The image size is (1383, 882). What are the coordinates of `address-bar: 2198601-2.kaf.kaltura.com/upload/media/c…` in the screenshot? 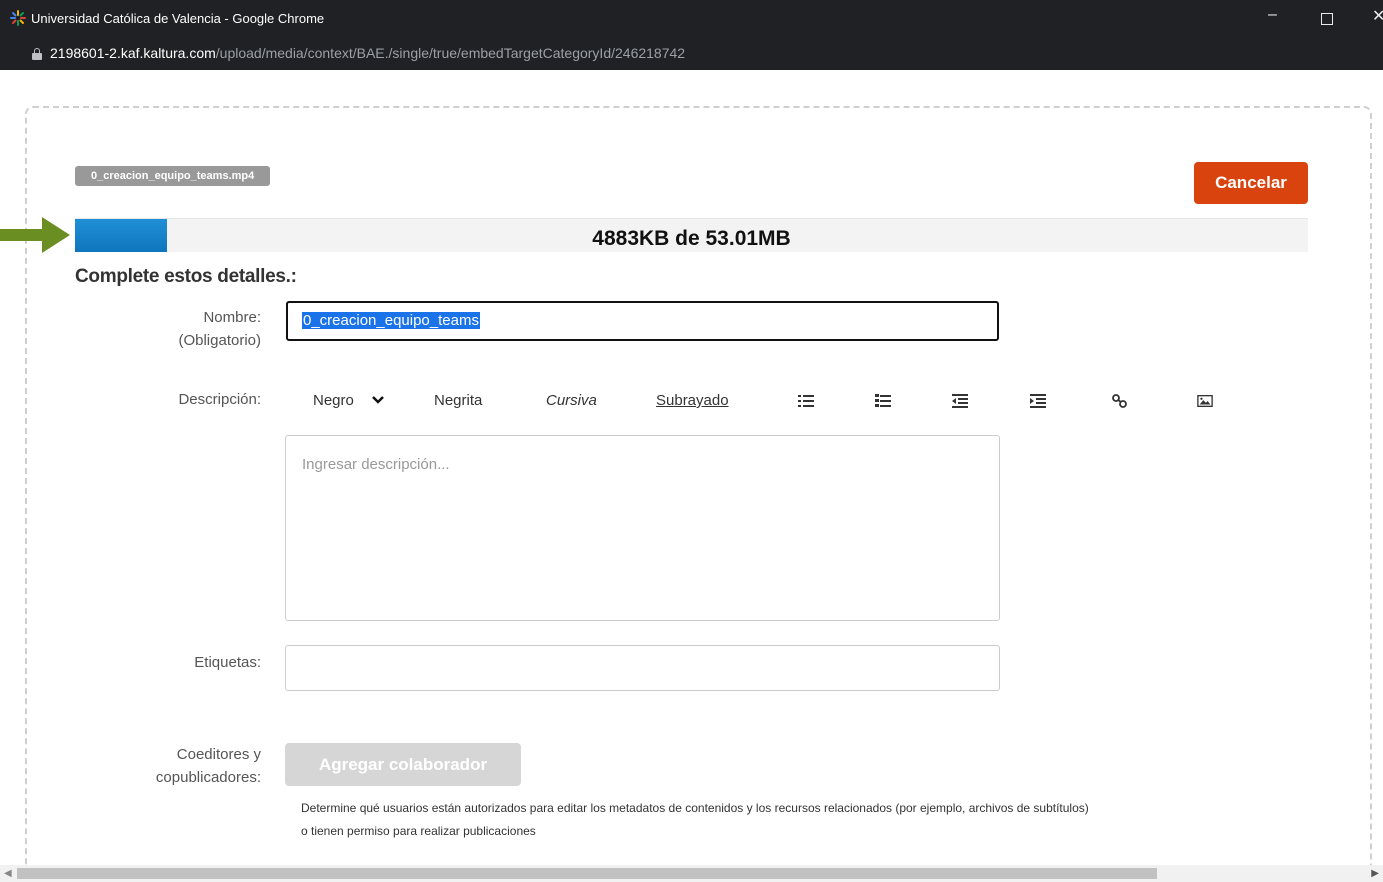 It's located at (691, 54).